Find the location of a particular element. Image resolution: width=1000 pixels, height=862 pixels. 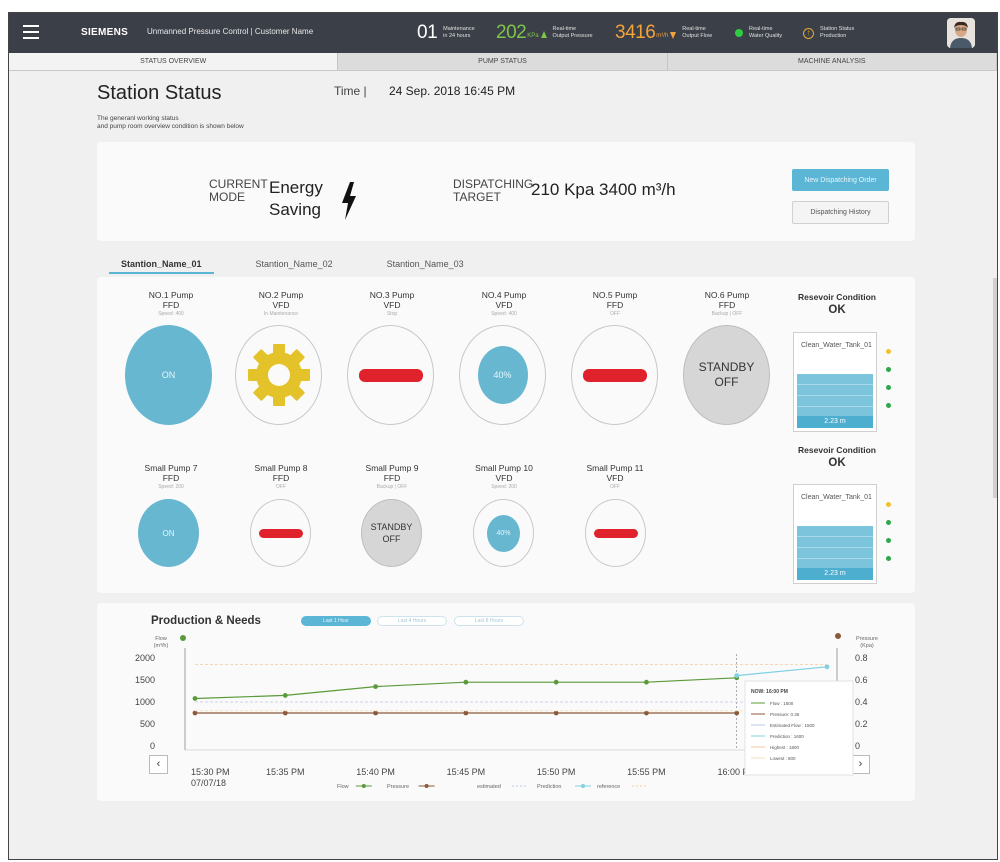

tab-status-overview: STATUS OVERVIEW is located at coordinates (174, 61).